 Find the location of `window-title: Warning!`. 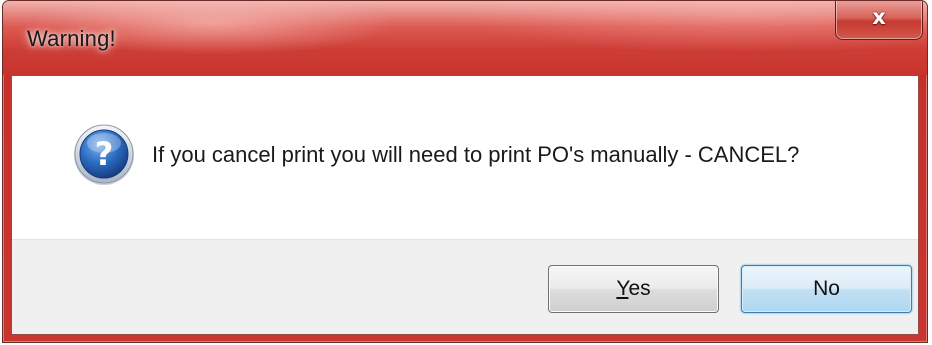

window-title: Warning! is located at coordinates (71, 38).